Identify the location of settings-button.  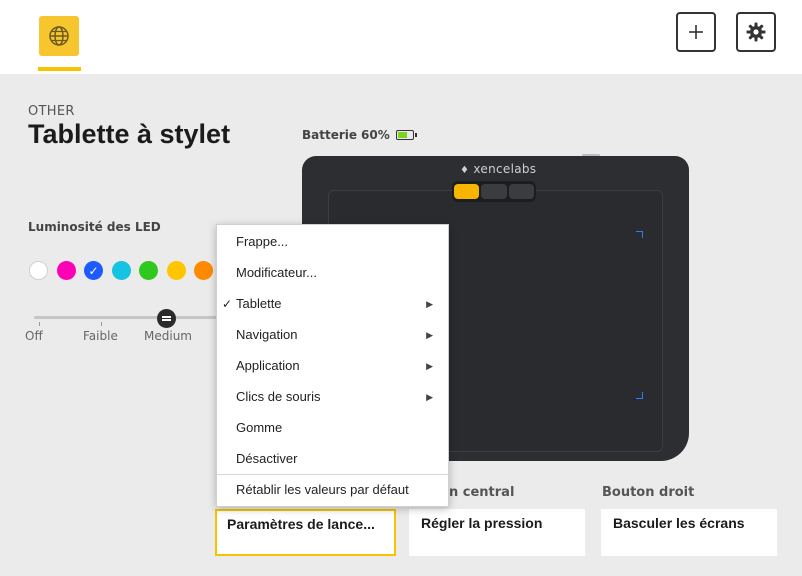
(756, 32).